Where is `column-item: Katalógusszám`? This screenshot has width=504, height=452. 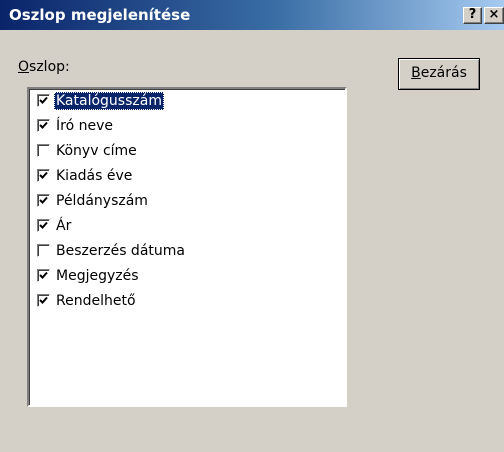 column-item: Katalógusszám is located at coordinates (187, 102).